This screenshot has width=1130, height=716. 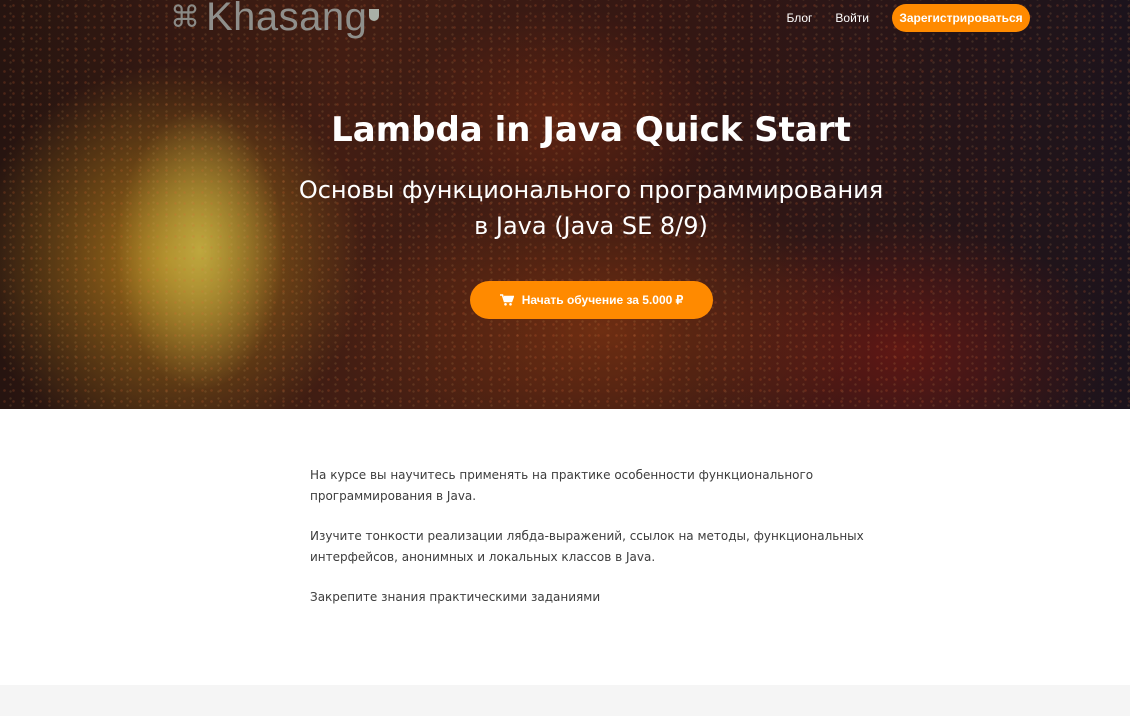 I want to click on subtitle-line-2: в Java (Java SE 8/9), so click(x=591, y=226).